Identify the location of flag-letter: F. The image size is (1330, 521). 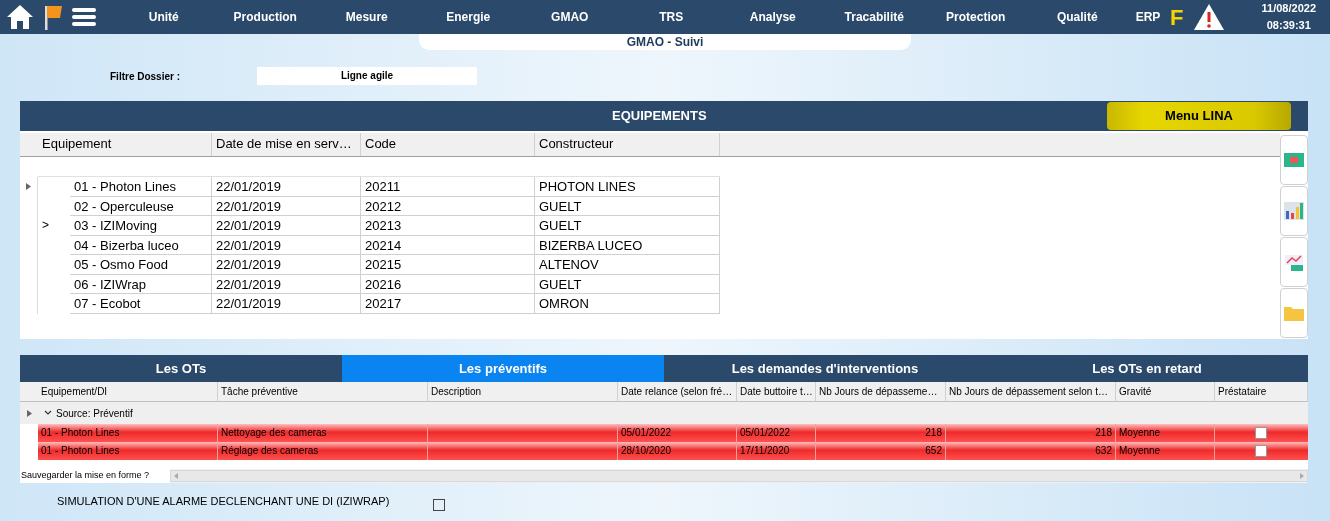
(1177, 17).